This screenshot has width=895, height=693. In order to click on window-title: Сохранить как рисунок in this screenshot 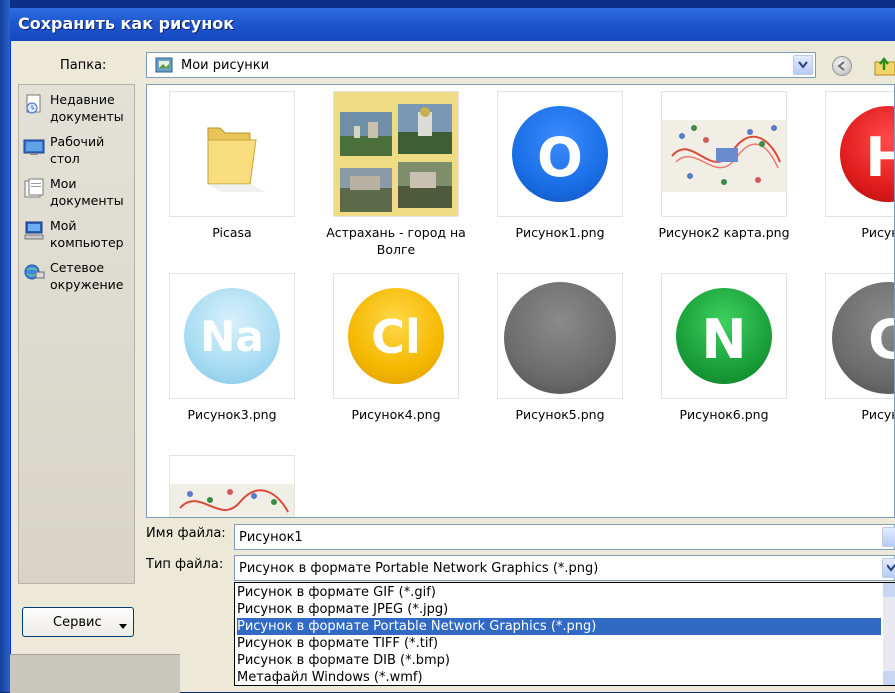, I will do `click(126, 23)`.